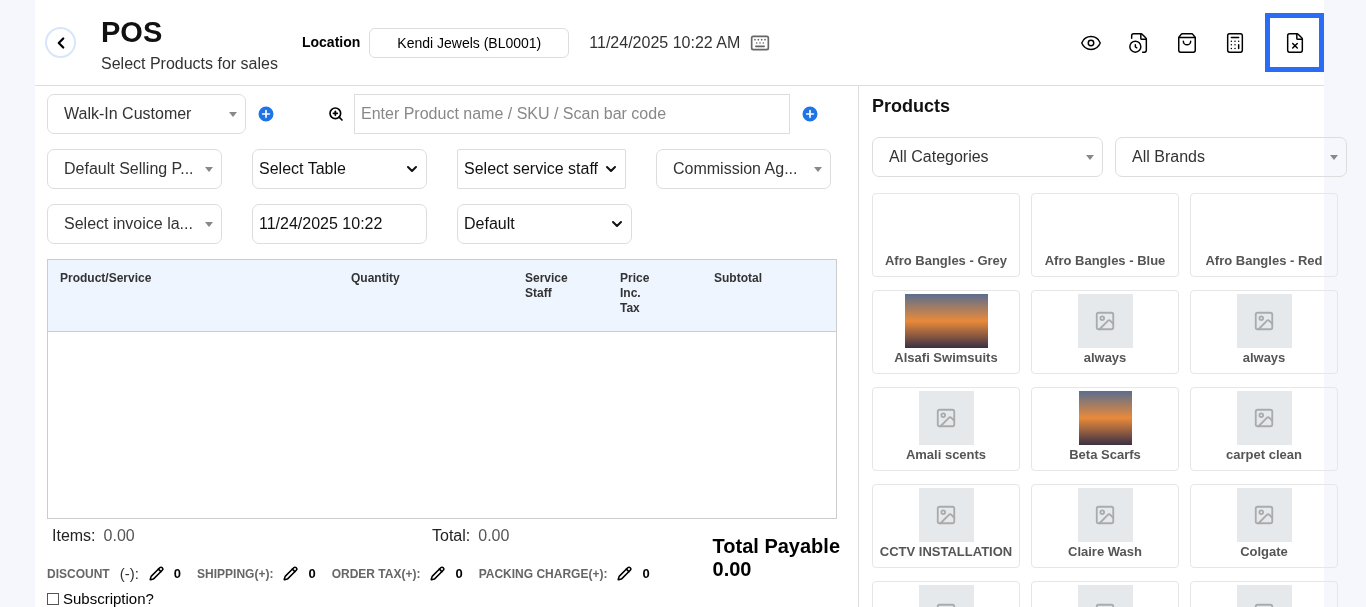 This screenshot has width=1366, height=607. Describe the element at coordinates (987, 157) in the screenshot. I see `category-select: All Categories` at that location.